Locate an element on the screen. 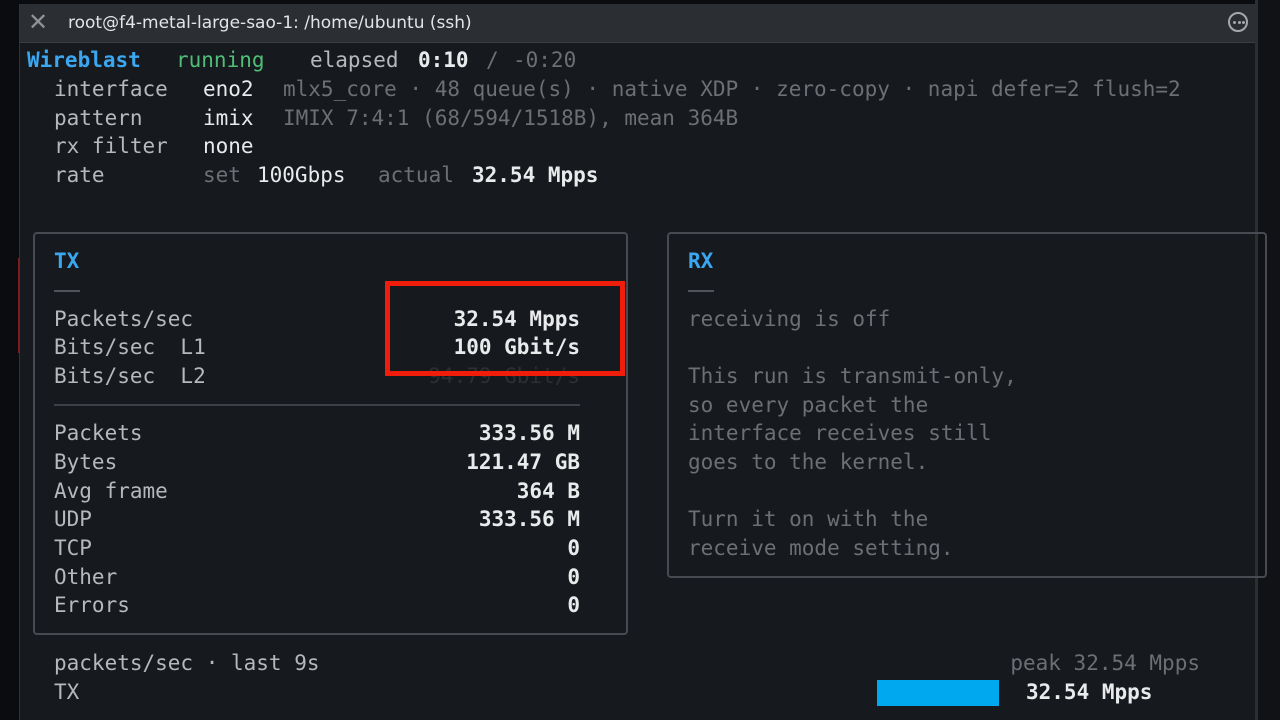 This screenshot has height=720, width=1280. close-tab-icon: ✕ is located at coordinates (38, 22).